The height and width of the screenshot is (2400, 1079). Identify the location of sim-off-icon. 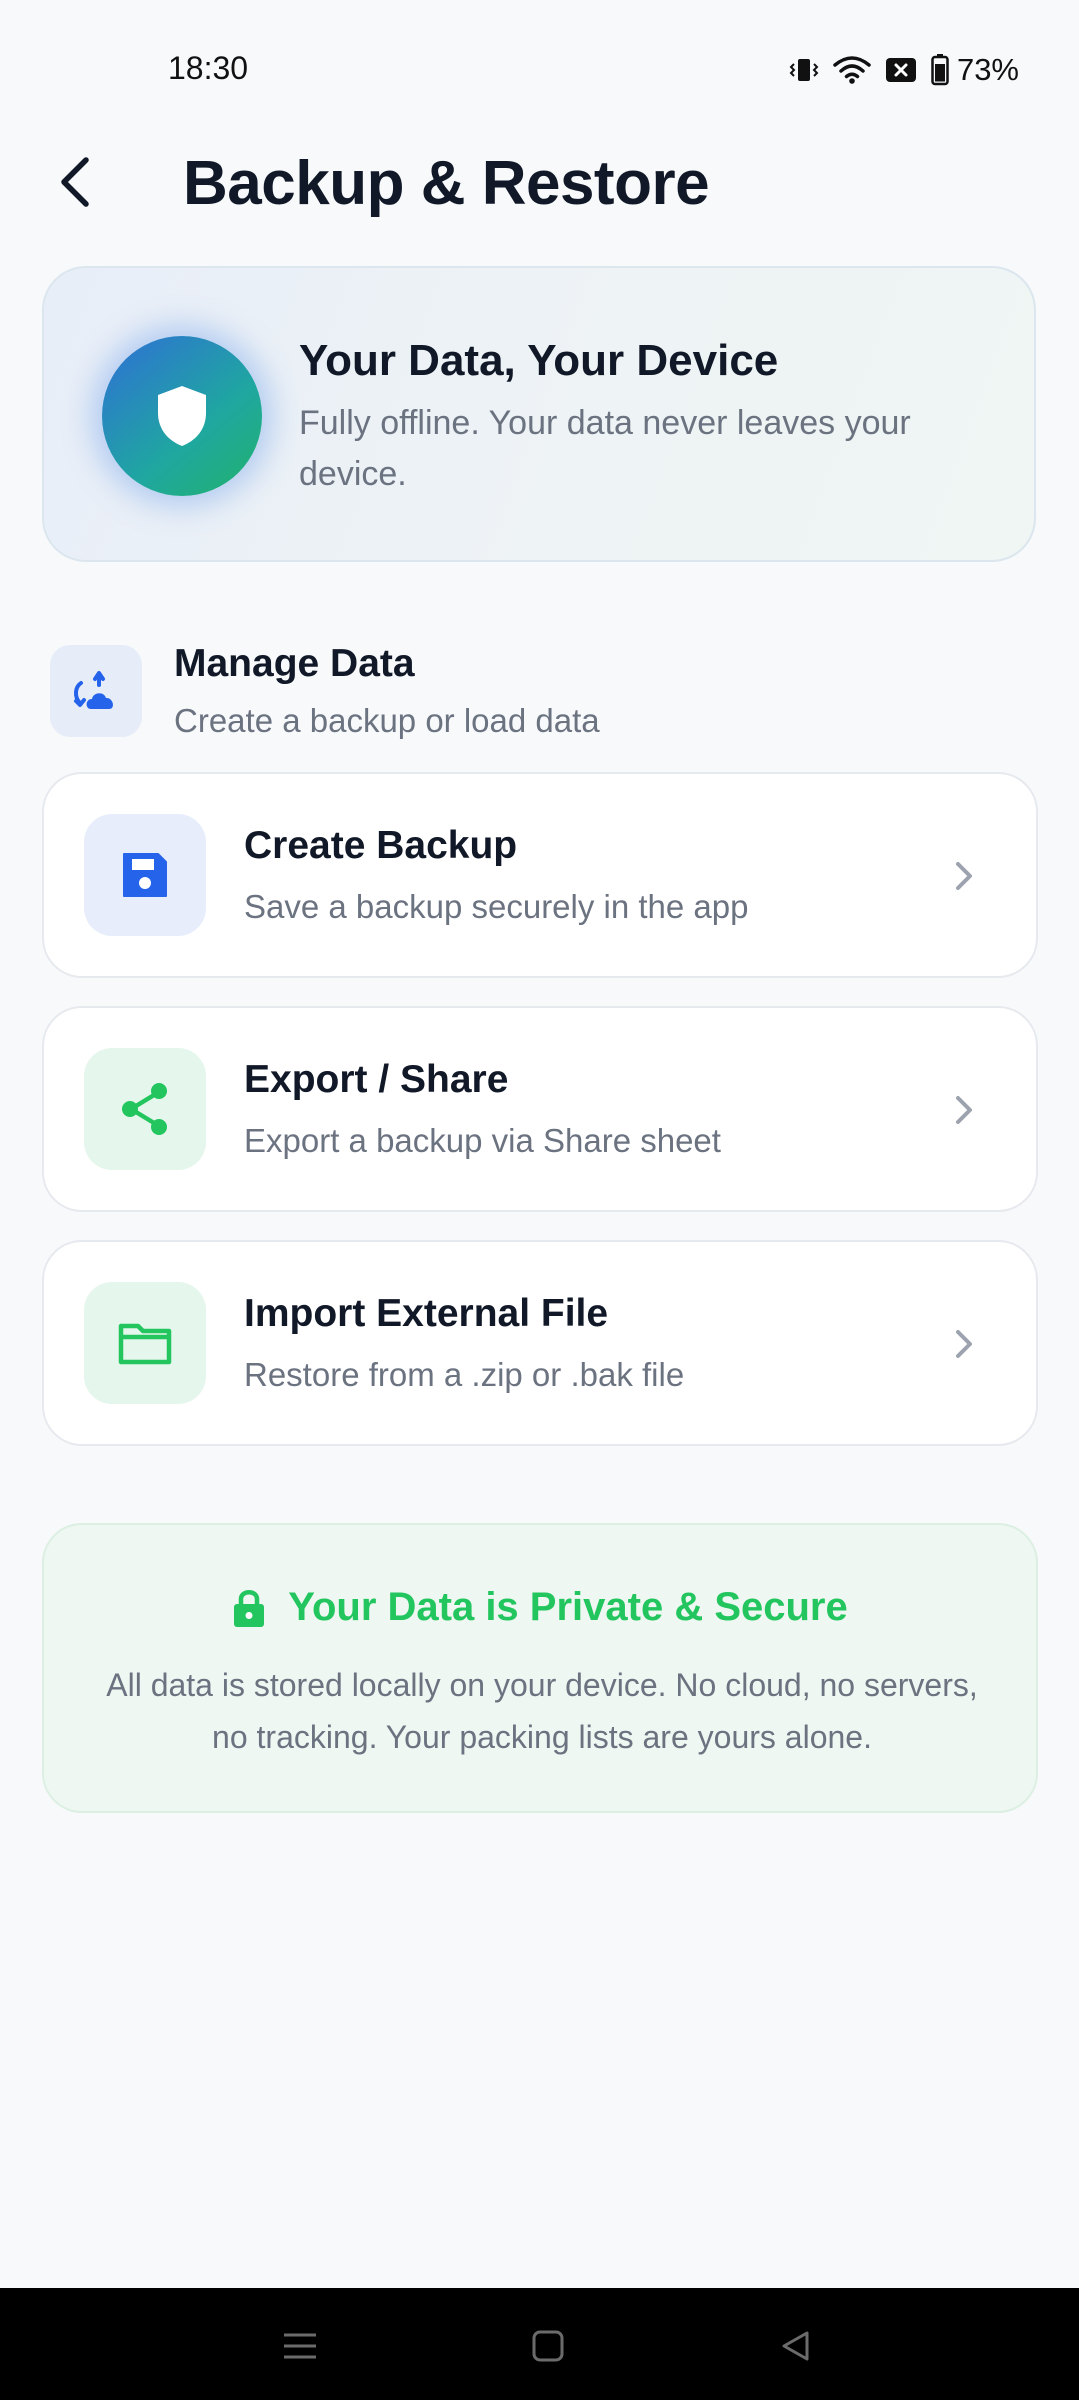
(901, 70).